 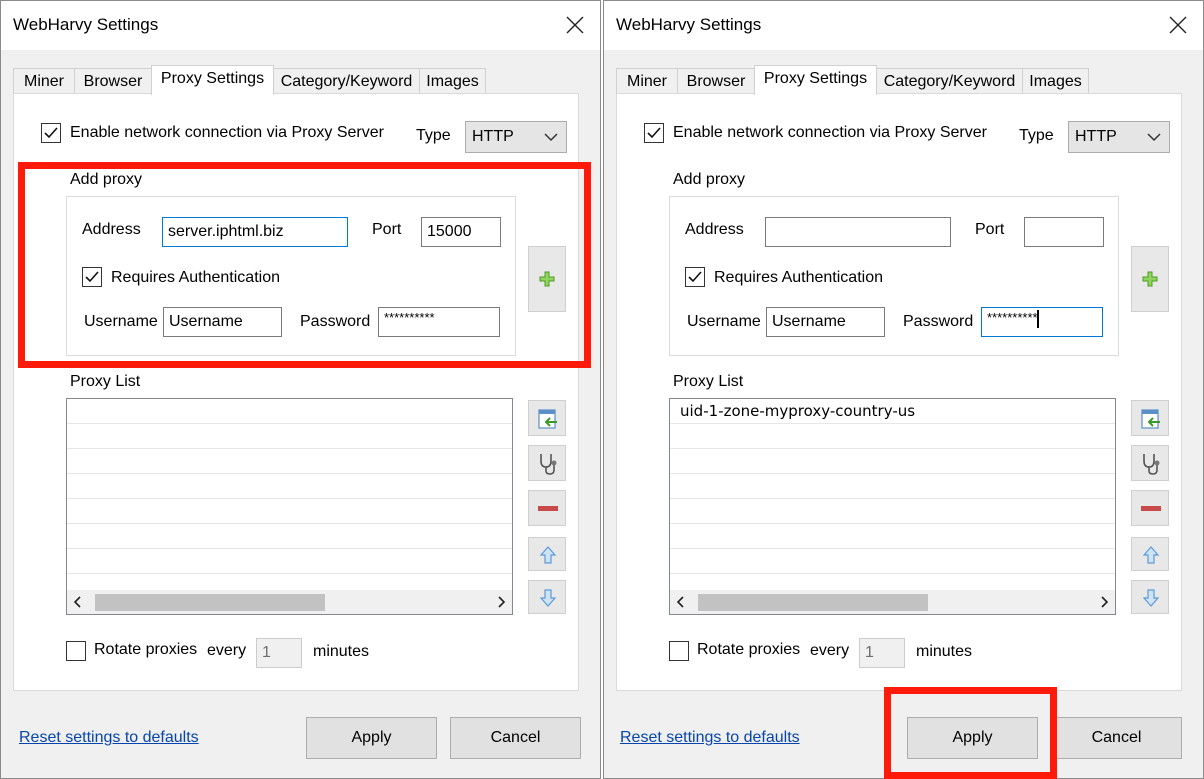 What do you see at coordinates (1012, 317) in the screenshot?
I see `password-value: **********` at bounding box center [1012, 317].